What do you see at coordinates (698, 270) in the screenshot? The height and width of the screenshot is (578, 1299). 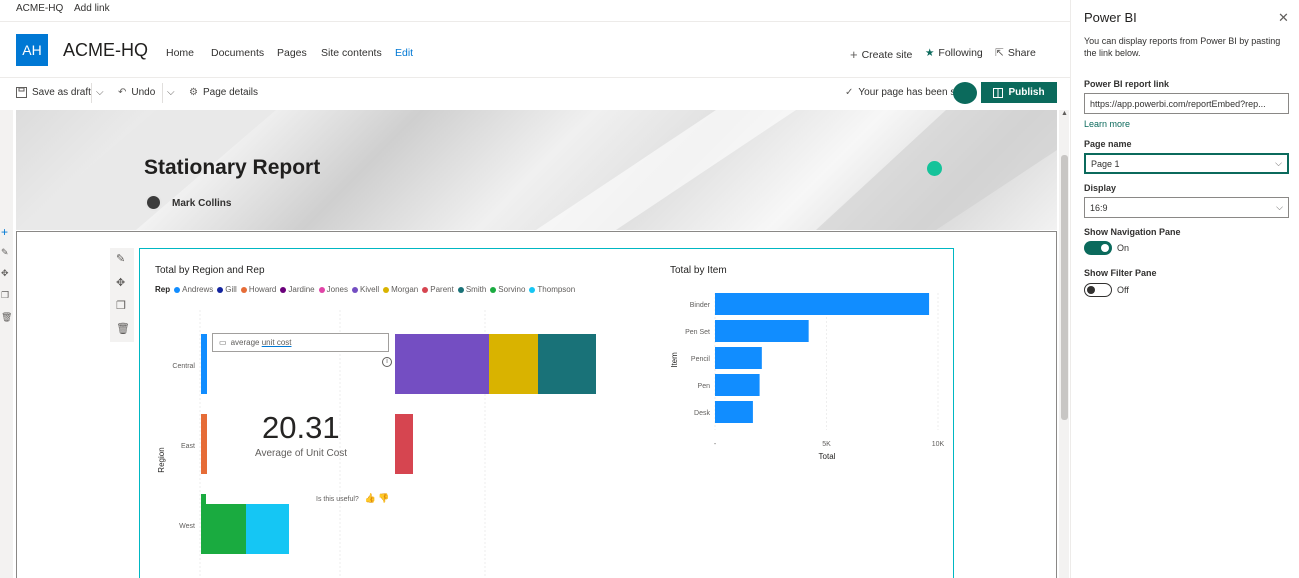 I see `visual-title-item: Total by Item` at bounding box center [698, 270].